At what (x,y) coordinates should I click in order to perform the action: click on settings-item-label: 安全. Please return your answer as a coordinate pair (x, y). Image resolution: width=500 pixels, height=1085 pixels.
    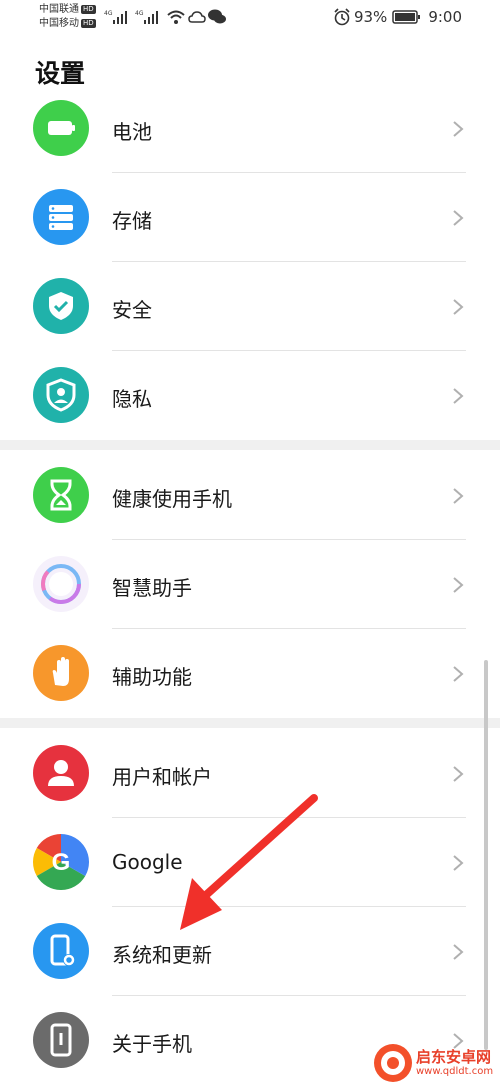
    Looking at the image, I should click on (132, 310).